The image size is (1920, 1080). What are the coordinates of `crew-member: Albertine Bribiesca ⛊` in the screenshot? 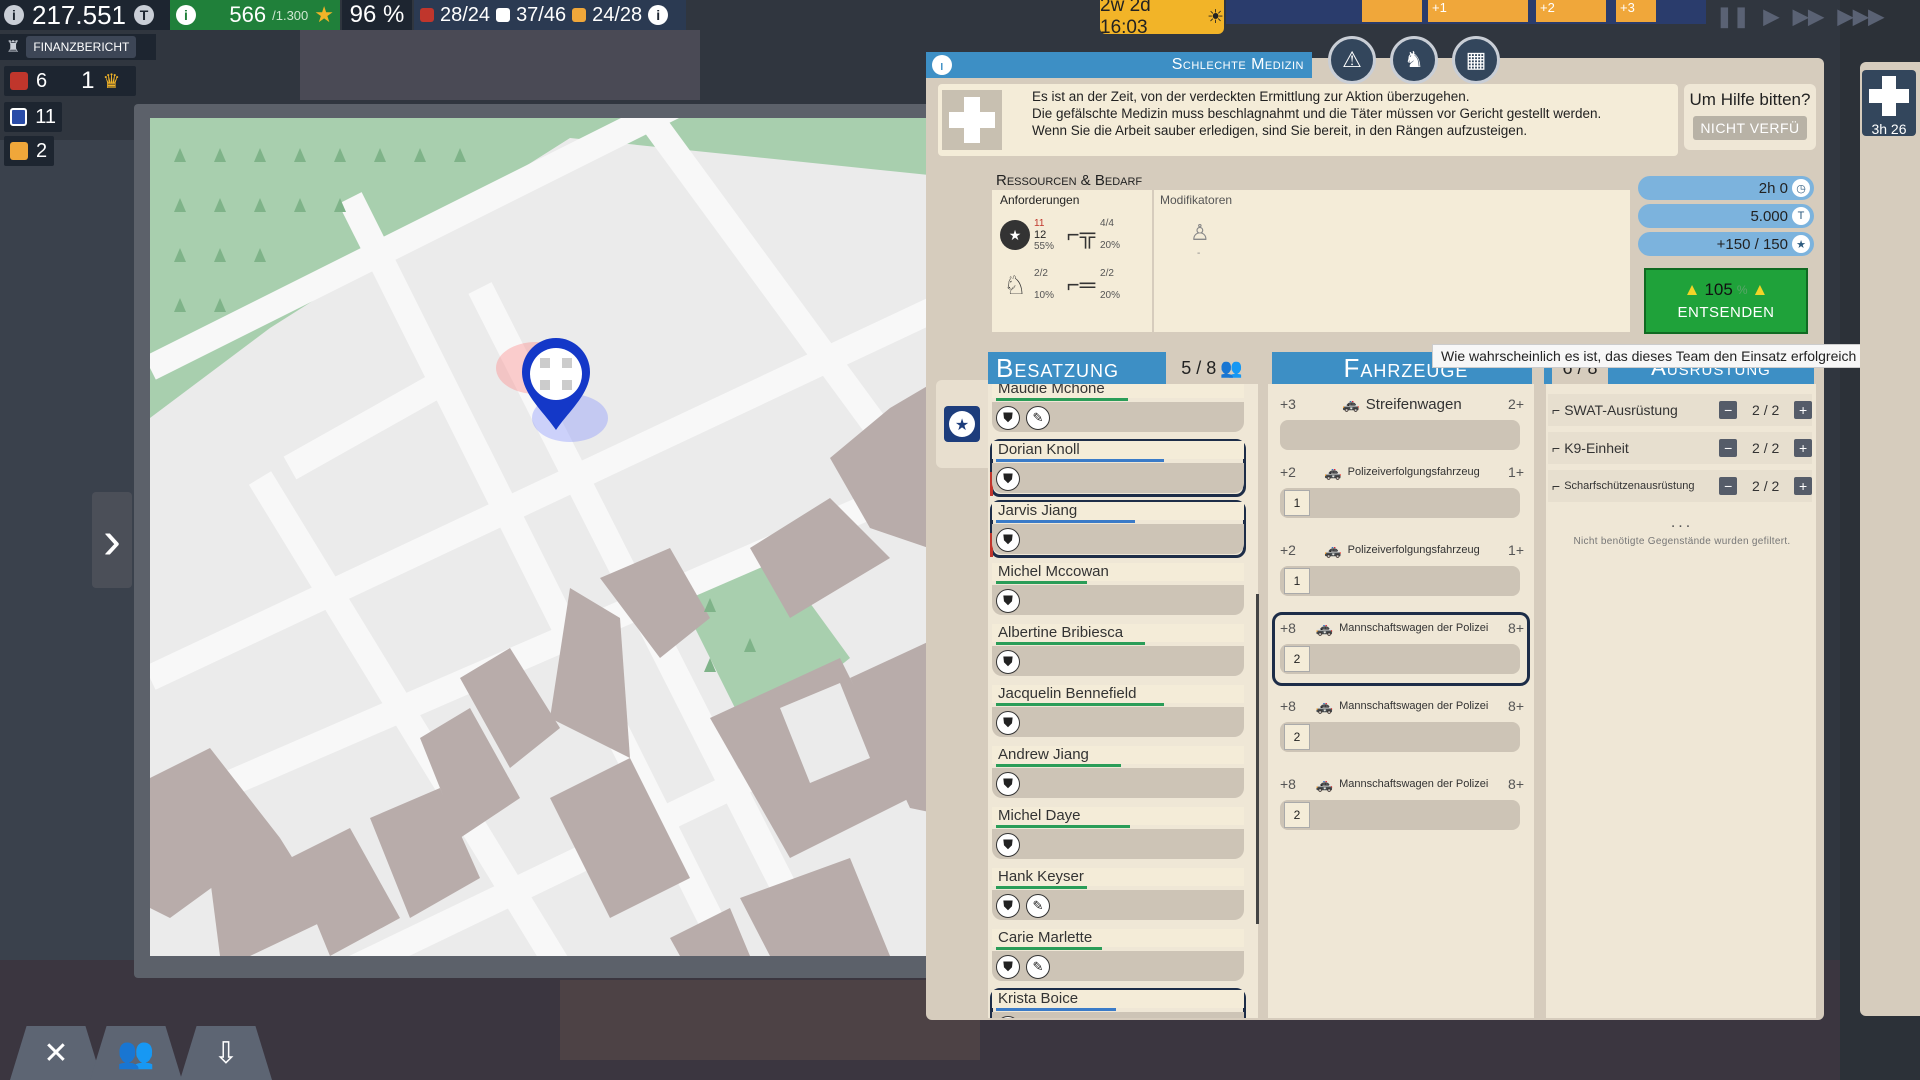 It's located at (1118, 652).